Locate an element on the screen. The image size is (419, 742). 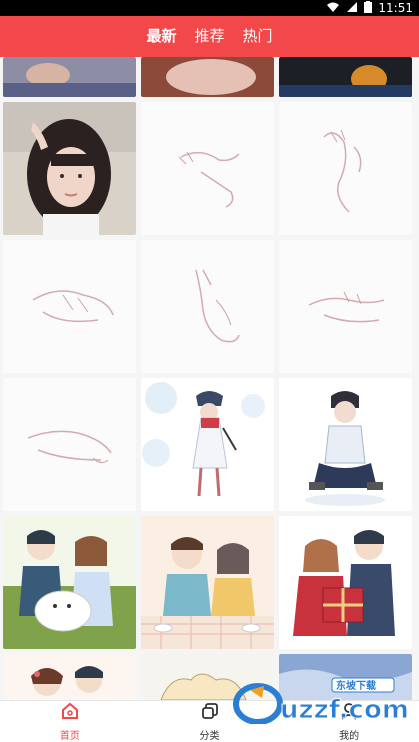
home-icon is located at coordinates (70, 713).